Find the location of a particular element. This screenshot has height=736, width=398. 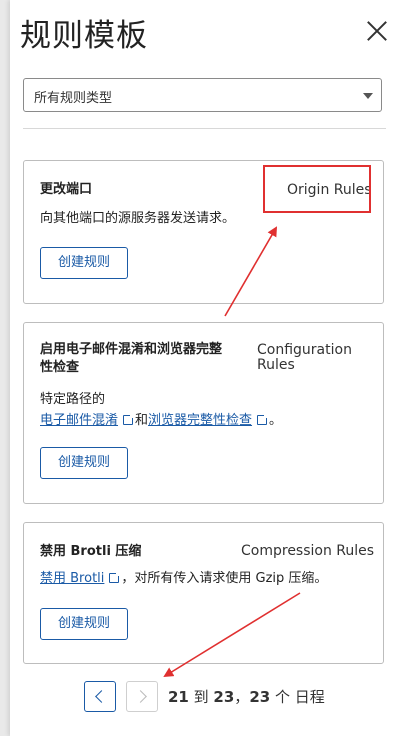

close-icon is located at coordinates (377, 31).